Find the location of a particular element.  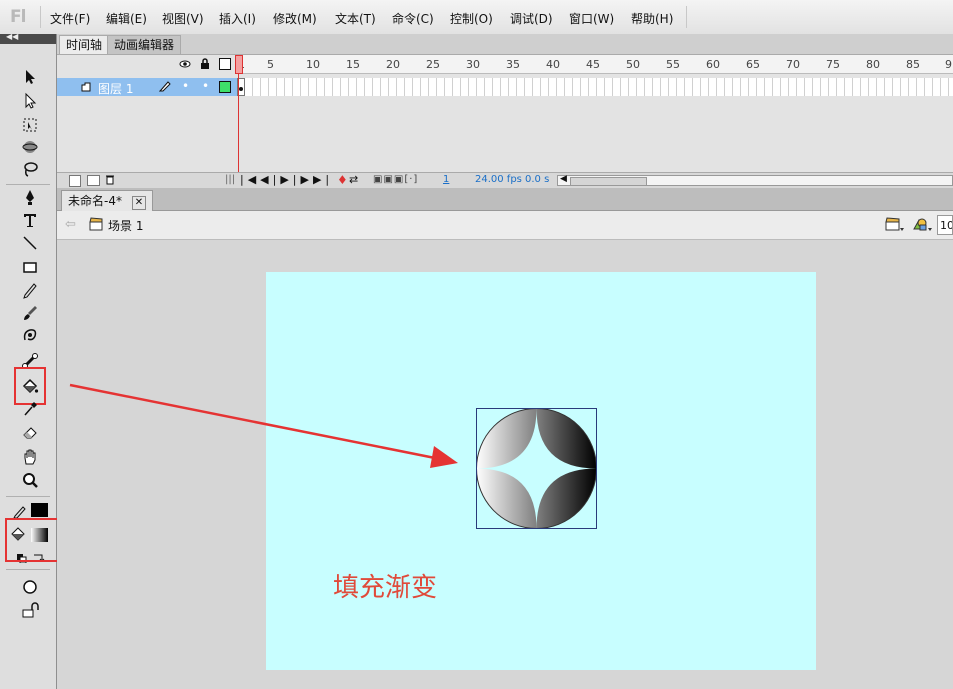

document-tab-title: 未命名-4* is located at coordinates (95, 201).